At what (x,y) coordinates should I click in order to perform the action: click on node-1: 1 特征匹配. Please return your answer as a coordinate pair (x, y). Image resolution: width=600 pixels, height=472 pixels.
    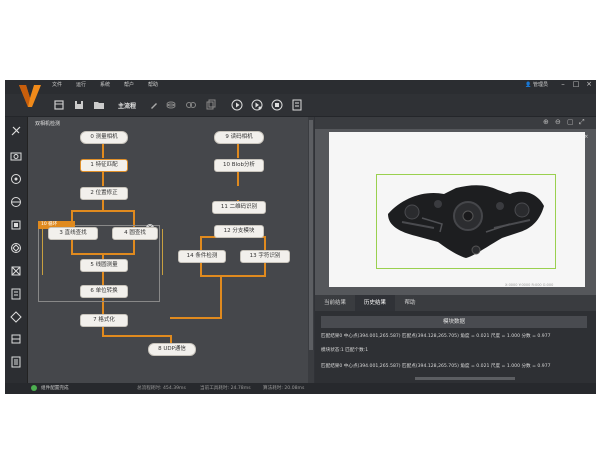
    Looking at the image, I should click on (104, 165).